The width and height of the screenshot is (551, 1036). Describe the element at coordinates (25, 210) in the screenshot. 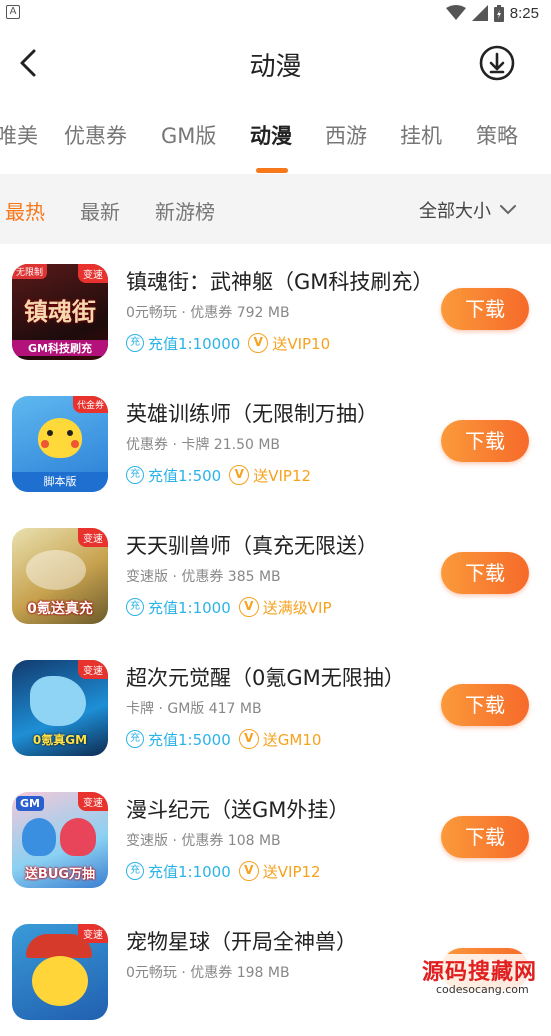

I see `filter-hot: 最热` at that location.